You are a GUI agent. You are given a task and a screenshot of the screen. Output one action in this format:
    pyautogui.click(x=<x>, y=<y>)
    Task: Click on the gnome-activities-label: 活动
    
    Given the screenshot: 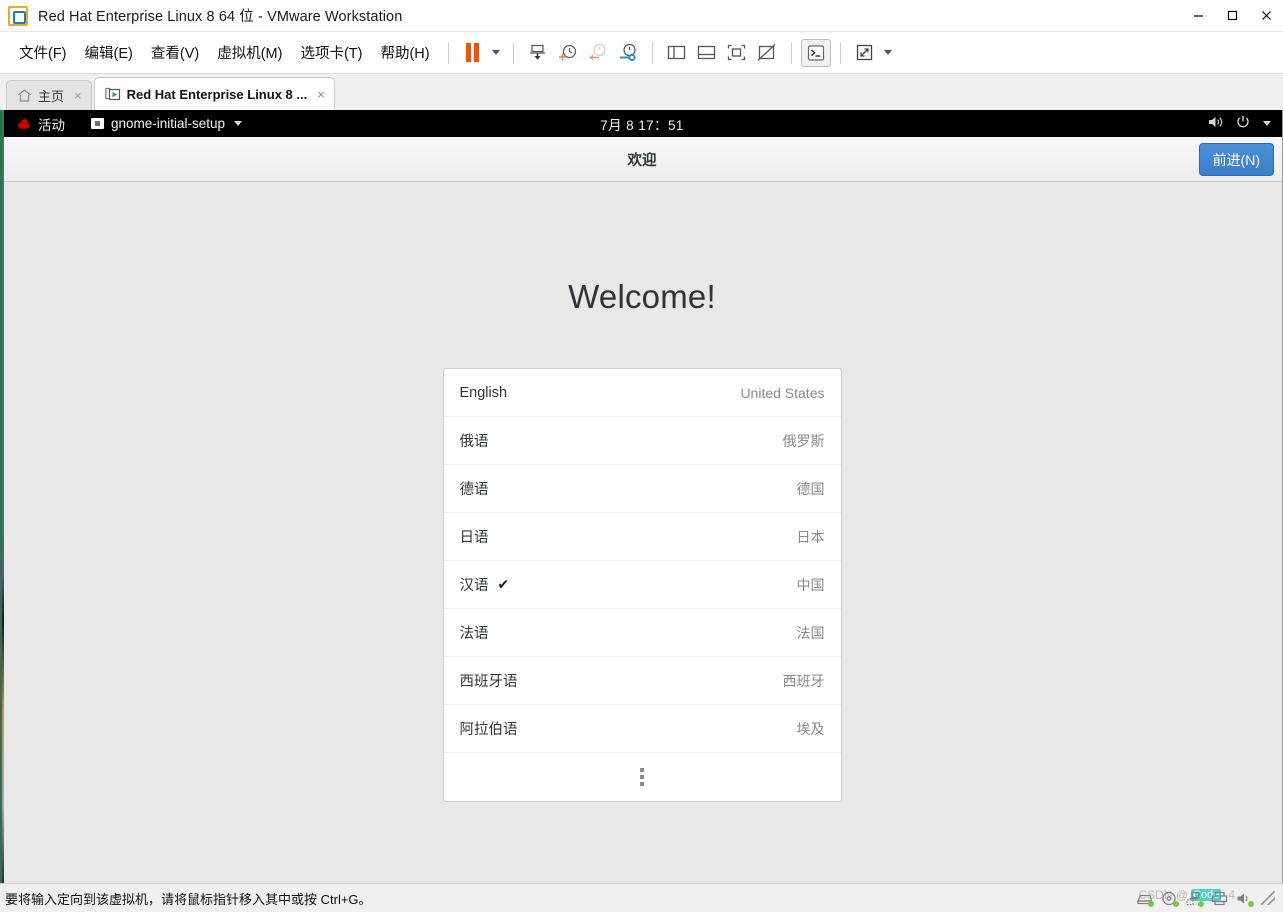 What is the action you would take?
    pyautogui.click(x=51, y=125)
    